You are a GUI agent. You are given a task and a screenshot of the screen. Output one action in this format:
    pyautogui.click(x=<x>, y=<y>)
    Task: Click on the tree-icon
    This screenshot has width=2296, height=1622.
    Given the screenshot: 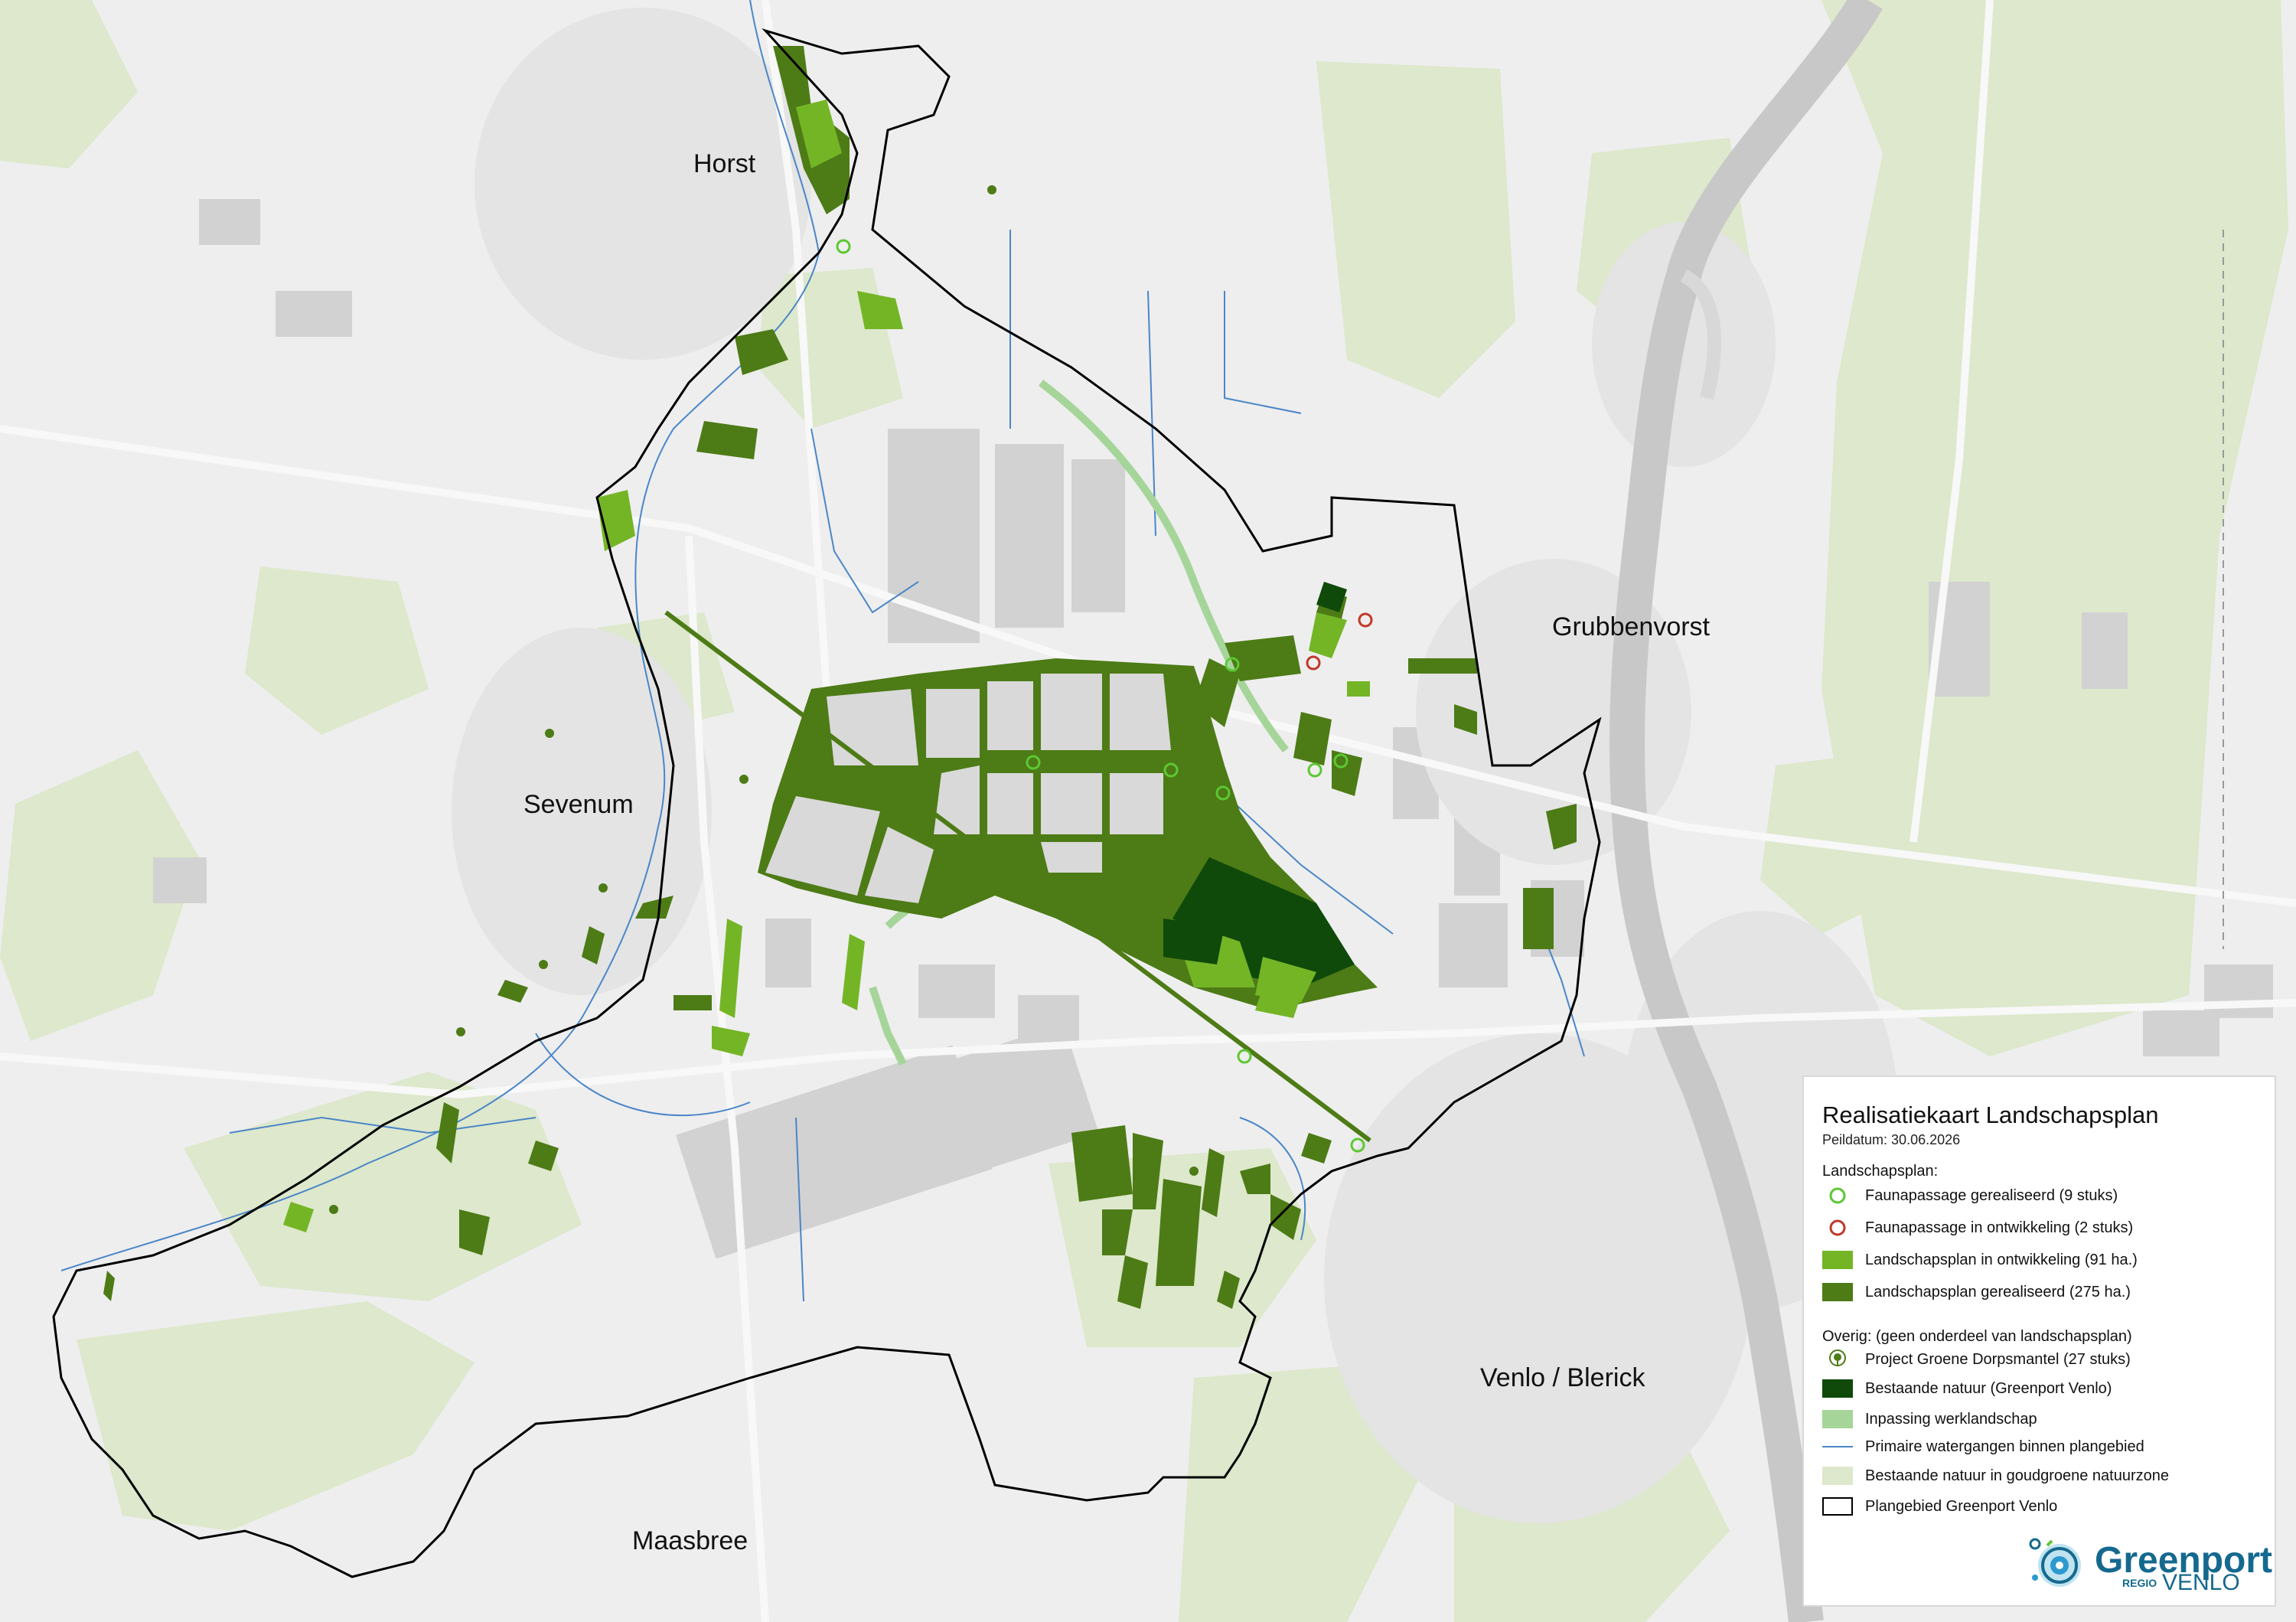 What is the action you would take?
    pyautogui.click(x=1837, y=1359)
    